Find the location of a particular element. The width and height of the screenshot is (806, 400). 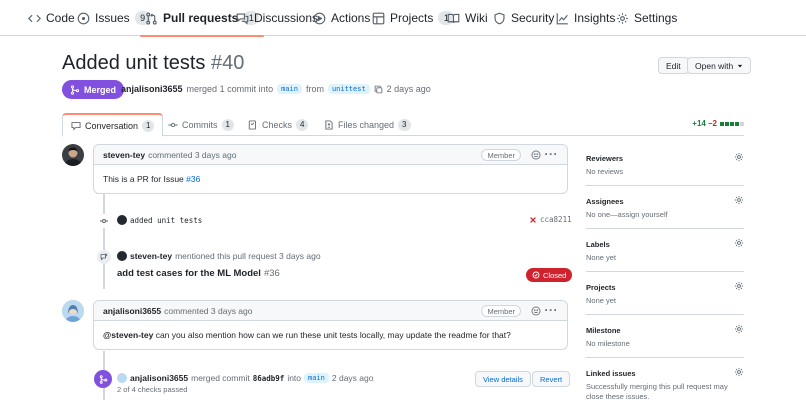

comment-author: steven-tey is located at coordinates (124, 155).